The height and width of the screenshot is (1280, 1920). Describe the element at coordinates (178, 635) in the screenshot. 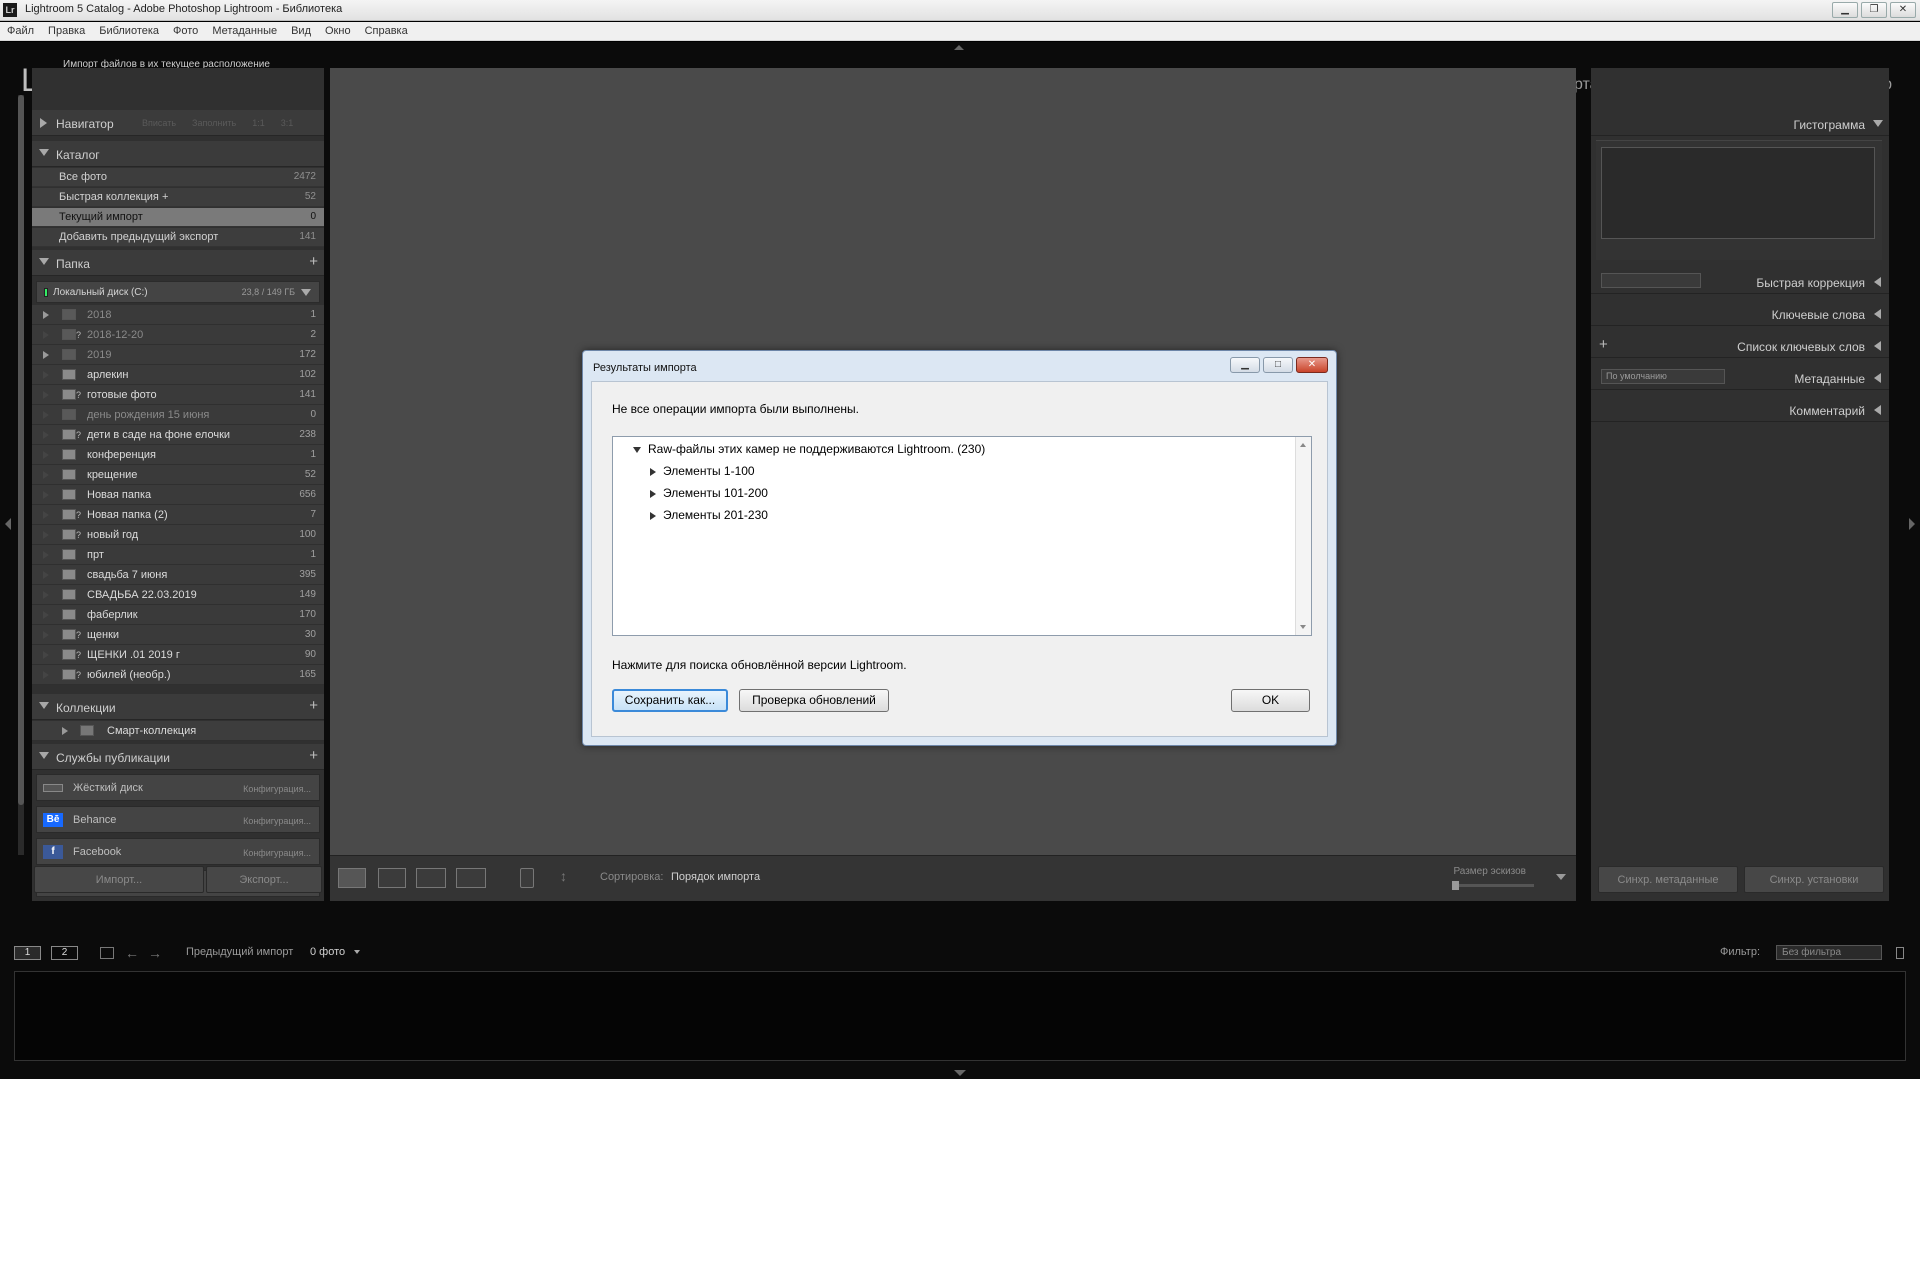

I see `folder-item: ? щенки 30` at that location.